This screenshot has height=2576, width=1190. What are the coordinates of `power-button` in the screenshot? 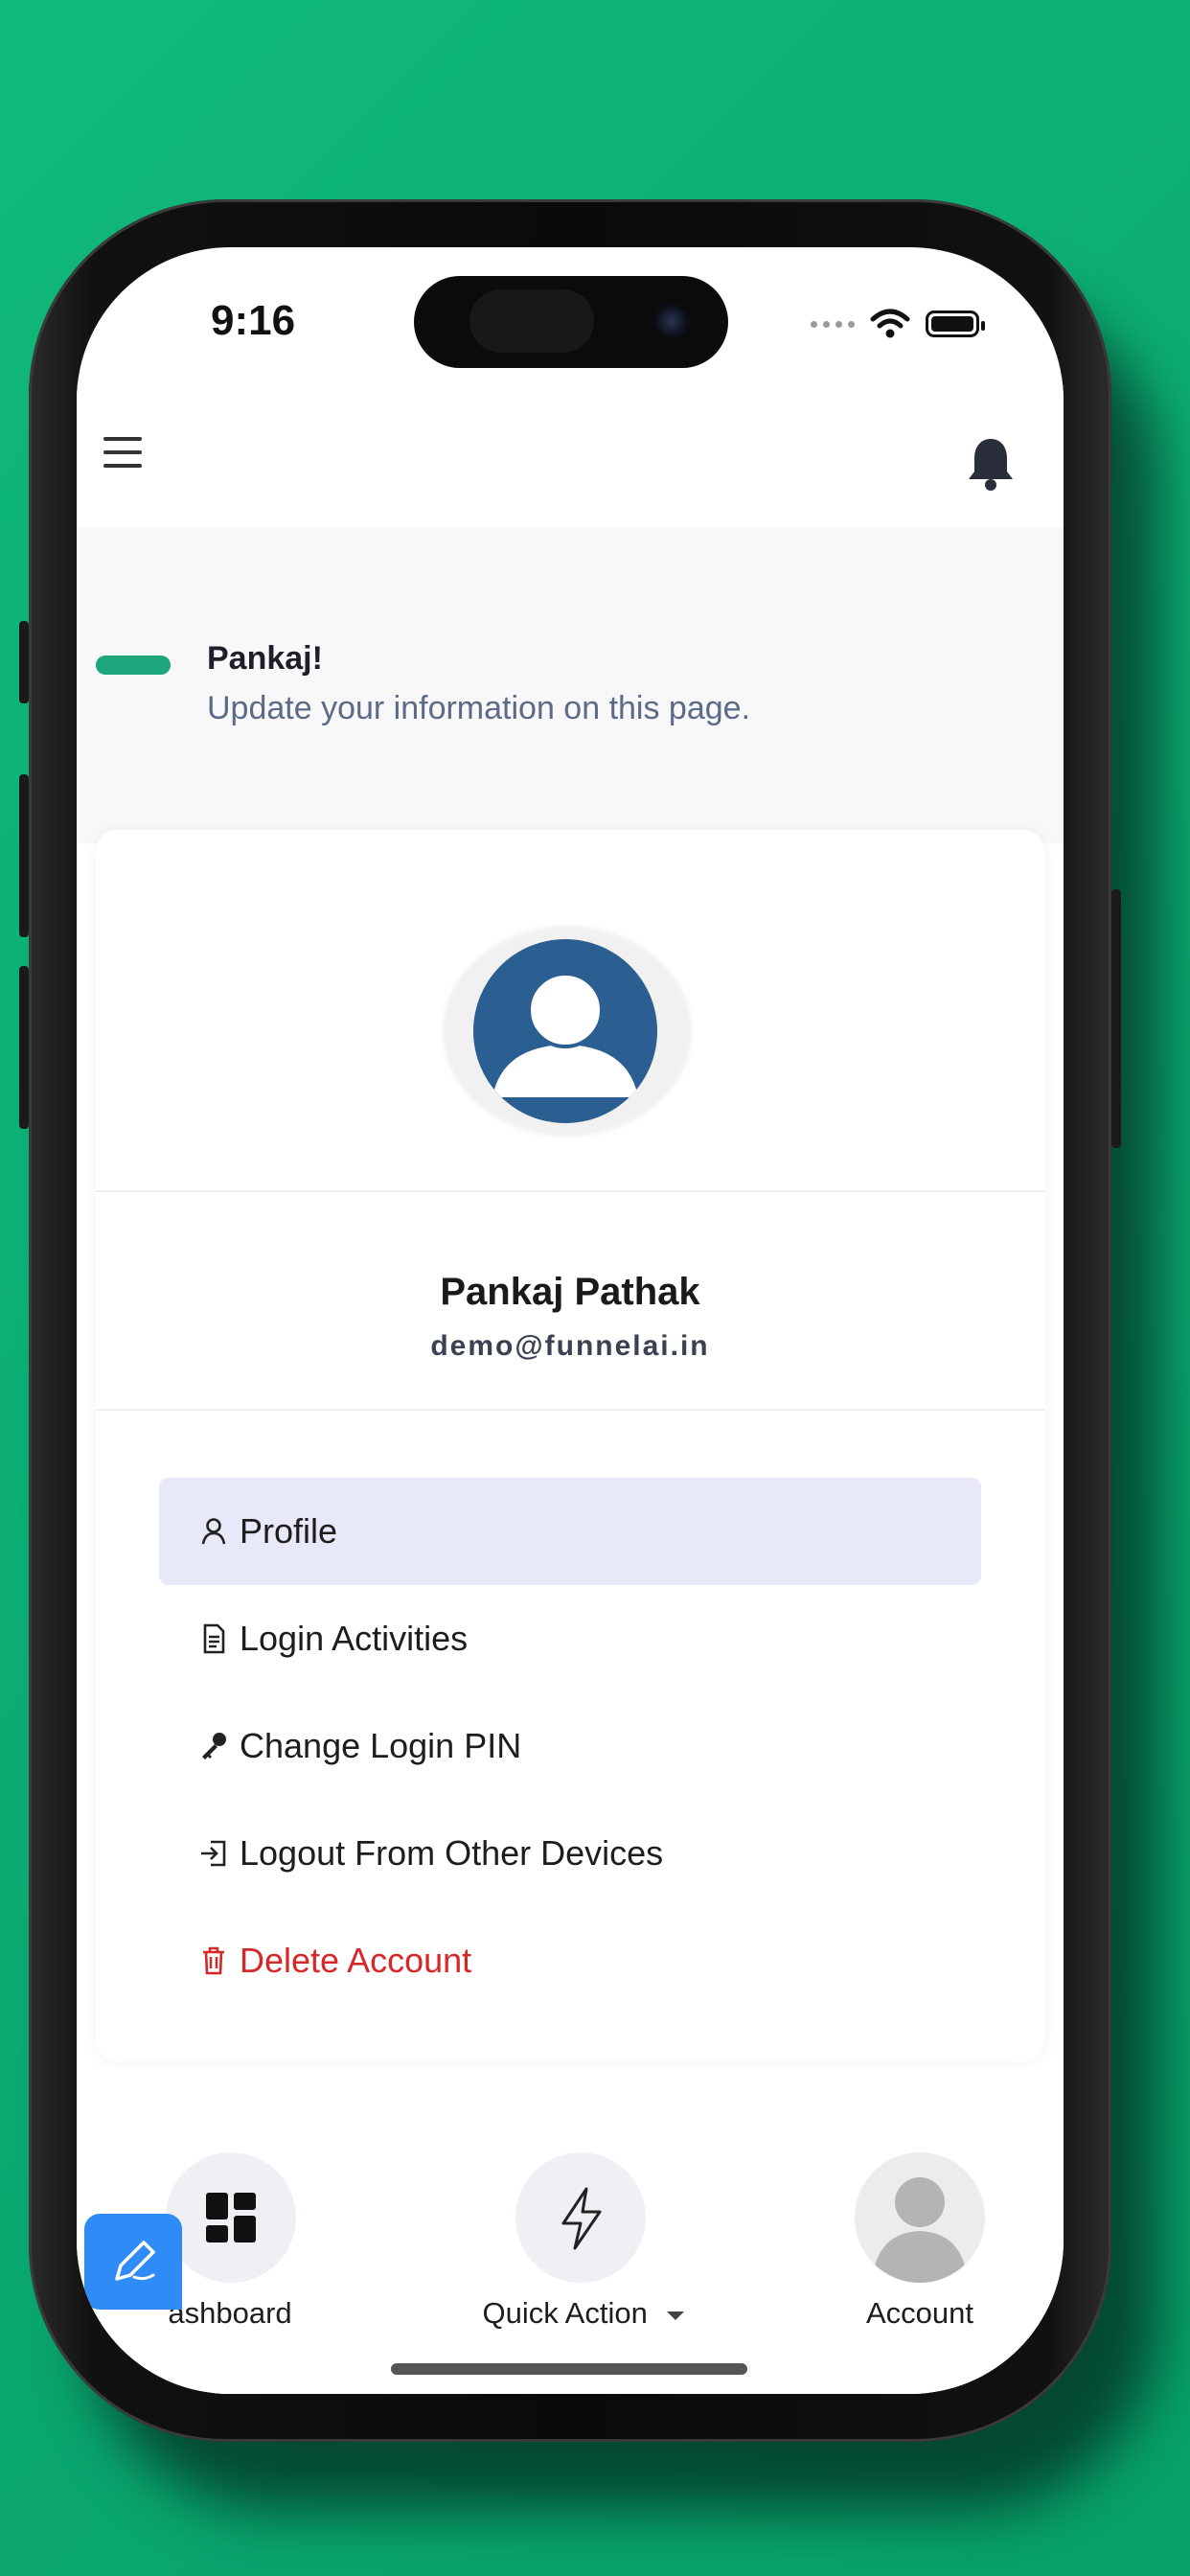 It's located at (1116, 1019).